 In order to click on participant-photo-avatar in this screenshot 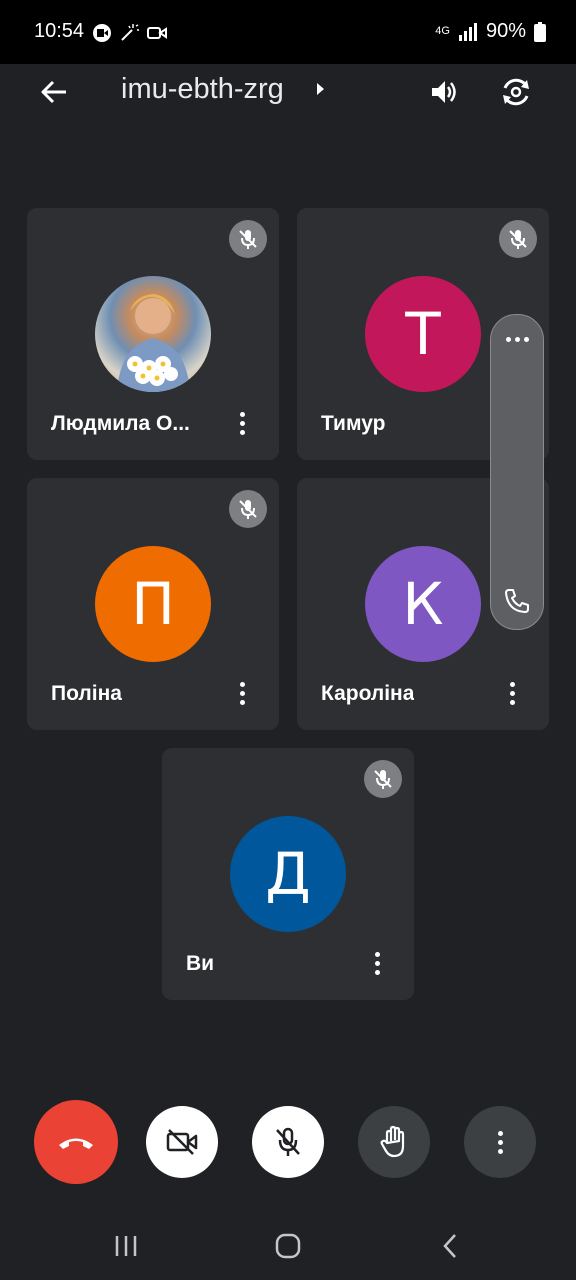, I will do `click(153, 334)`.